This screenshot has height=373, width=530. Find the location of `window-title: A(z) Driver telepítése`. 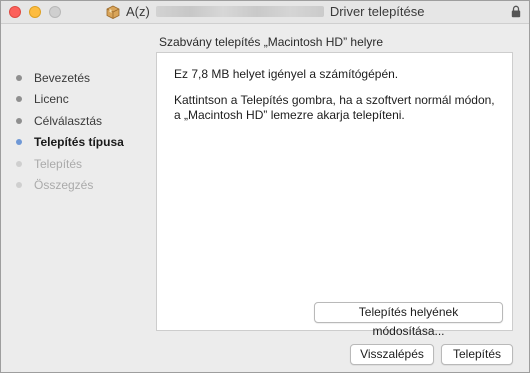

window-title: A(z) Driver telepítése is located at coordinates (265, 11).